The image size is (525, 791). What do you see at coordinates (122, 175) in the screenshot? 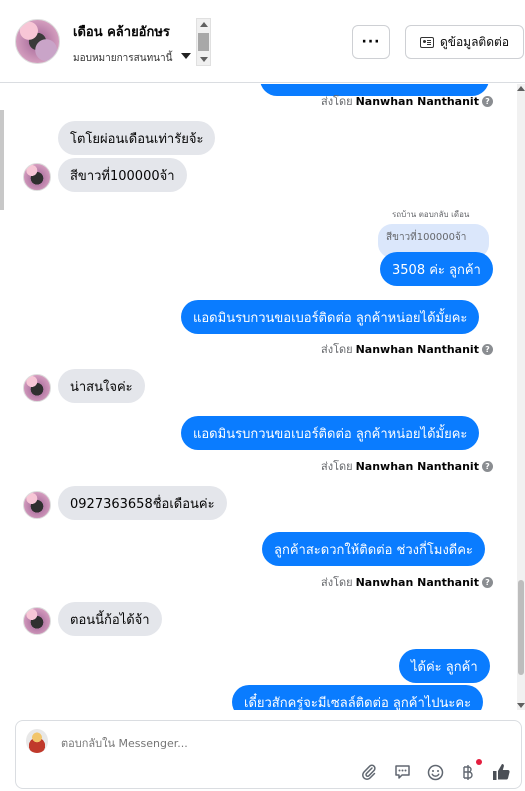
I see `message-bubble-incoming: สีขาวที่100000จ้า` at bounding box center [122, 175].